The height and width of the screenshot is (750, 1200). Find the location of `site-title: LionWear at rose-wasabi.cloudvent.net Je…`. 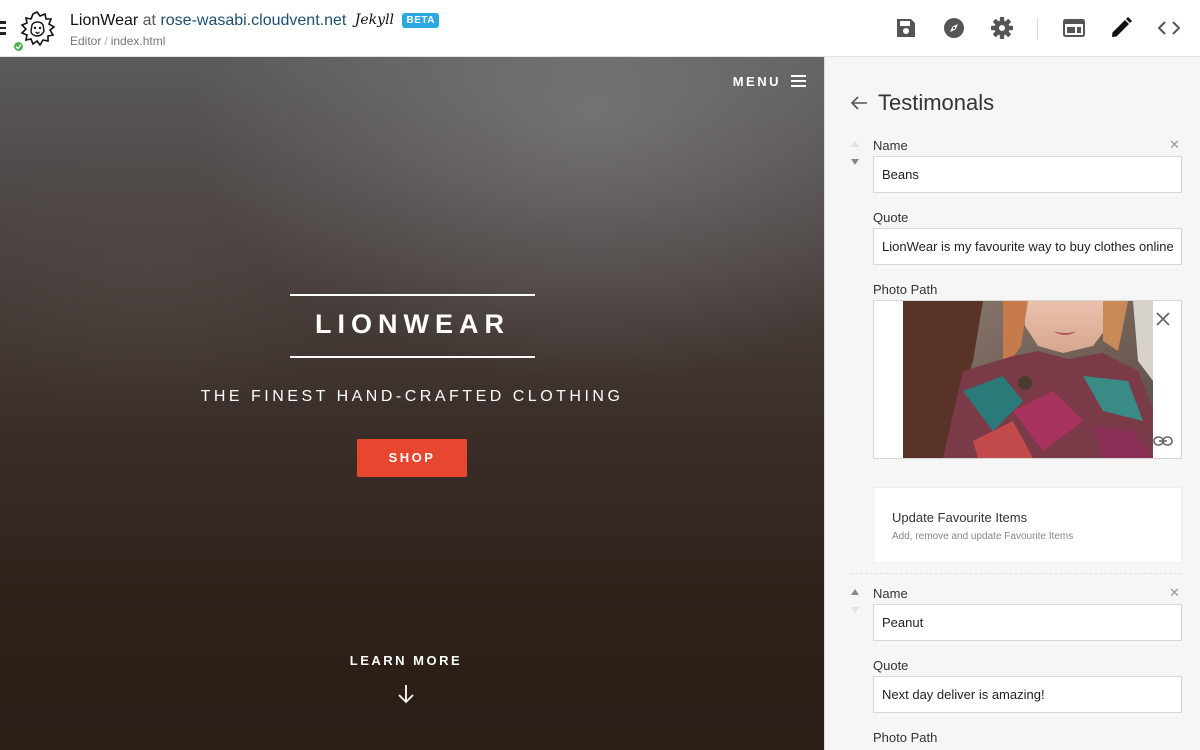

site-title: LionWear at rose-wasabi.cloudvent.net Je… is located at coordinates (254, 21).